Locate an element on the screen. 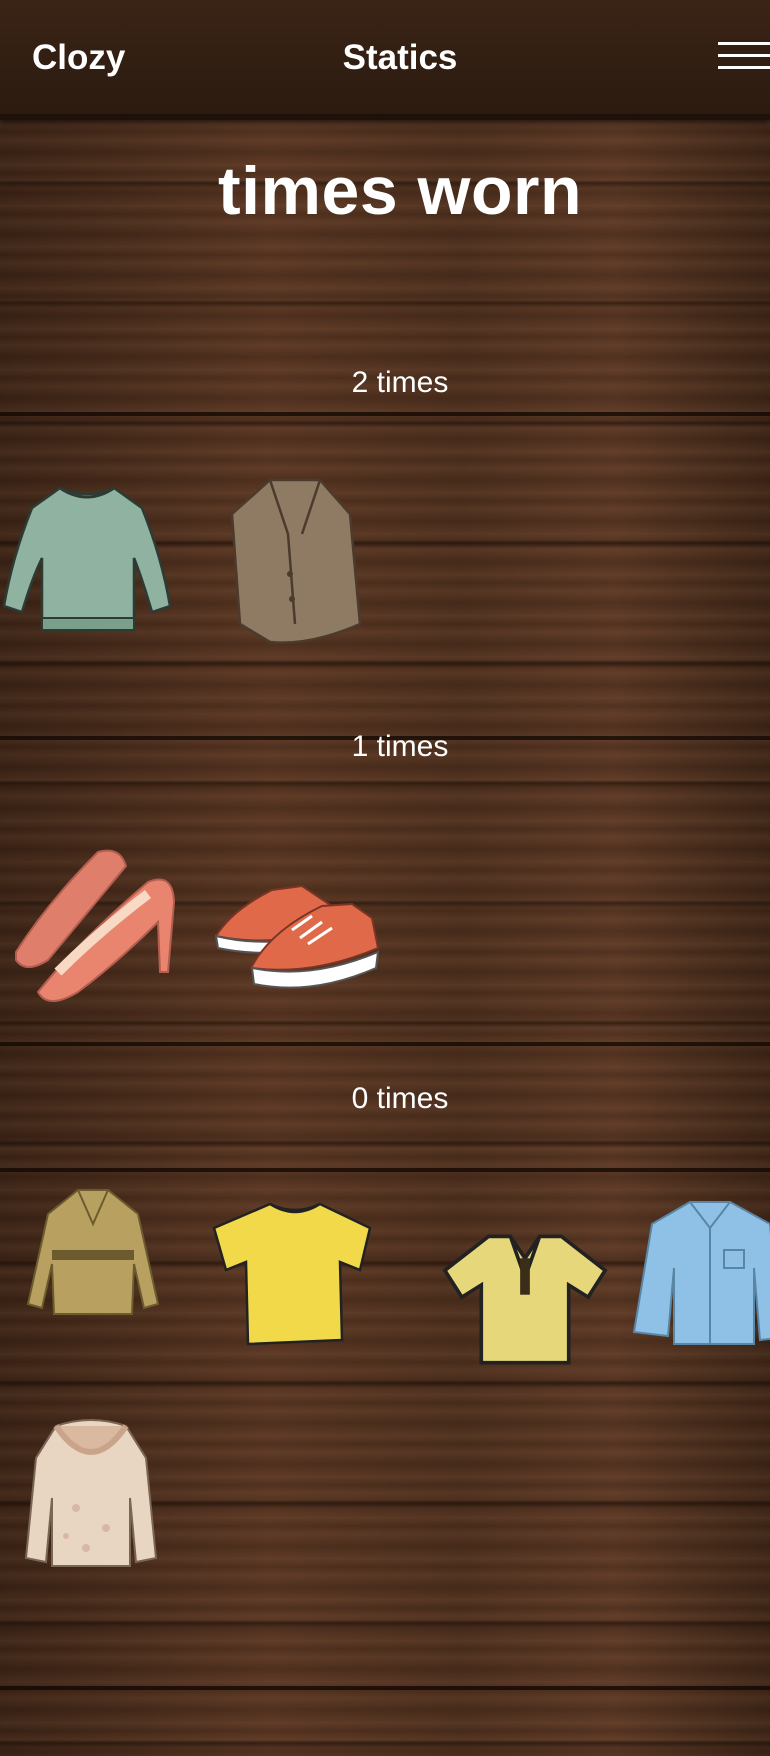  group-label-2-times: 2 times is located at coordinates (400, 382).